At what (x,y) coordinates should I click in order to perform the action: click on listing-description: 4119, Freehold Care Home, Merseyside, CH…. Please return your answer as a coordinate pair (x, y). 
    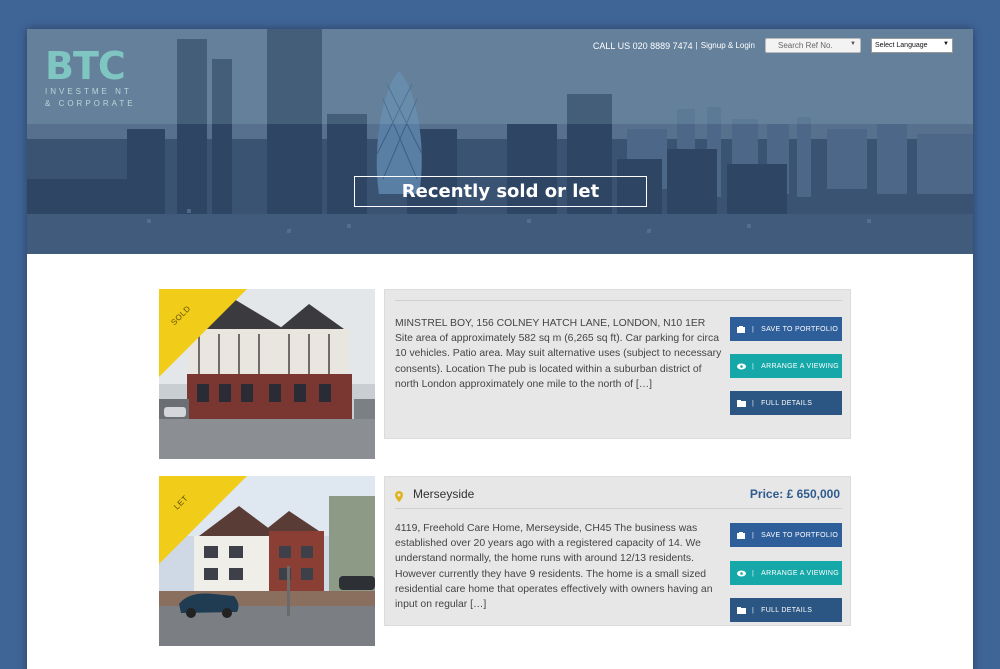
    Looking at the image, I should click on (554, 567).